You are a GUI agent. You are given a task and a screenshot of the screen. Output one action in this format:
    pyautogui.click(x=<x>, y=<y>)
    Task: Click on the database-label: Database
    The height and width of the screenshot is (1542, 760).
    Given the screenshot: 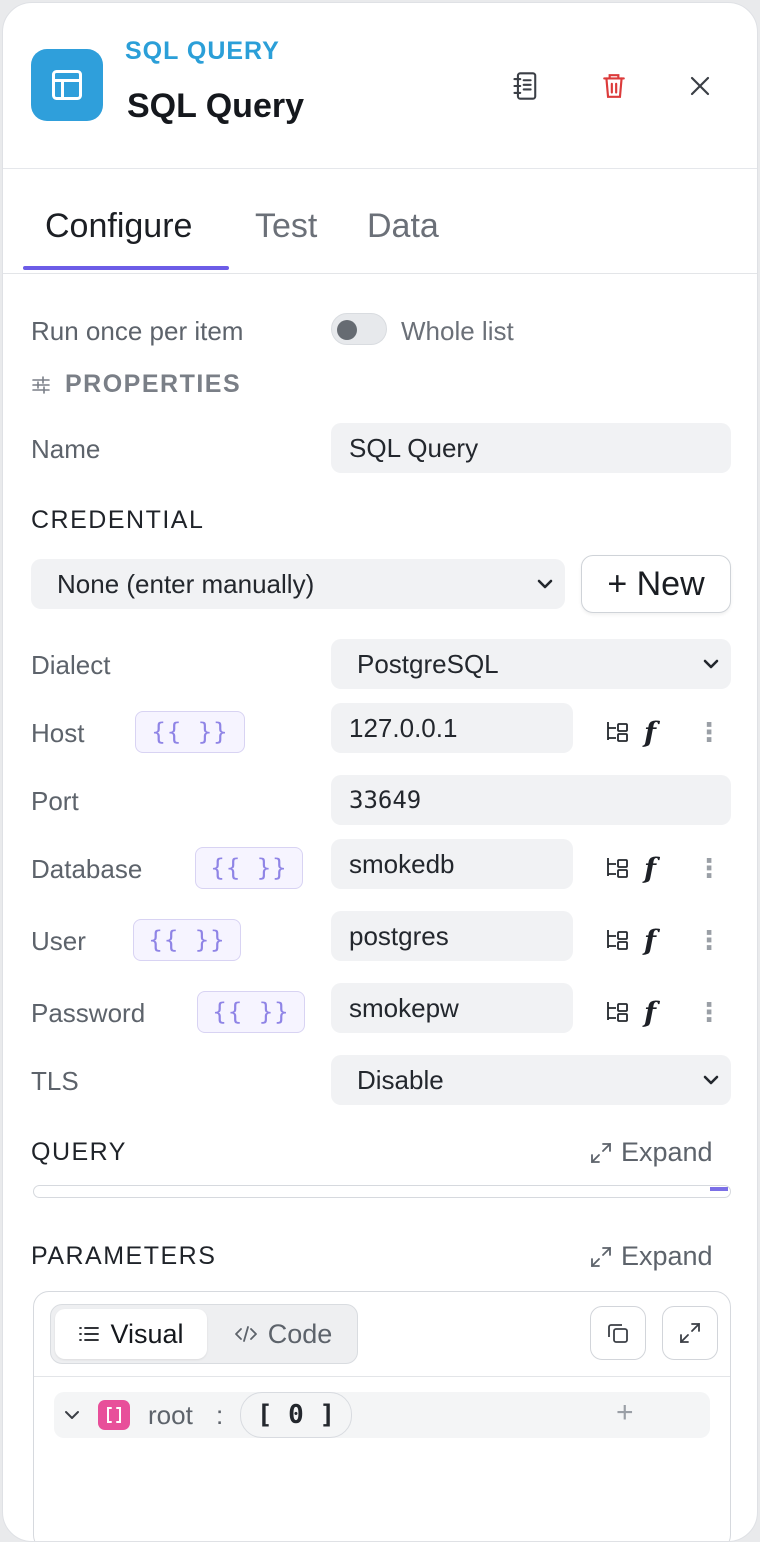 What is the action you would take?
    pyautogui.click(x=87, y=869)
    